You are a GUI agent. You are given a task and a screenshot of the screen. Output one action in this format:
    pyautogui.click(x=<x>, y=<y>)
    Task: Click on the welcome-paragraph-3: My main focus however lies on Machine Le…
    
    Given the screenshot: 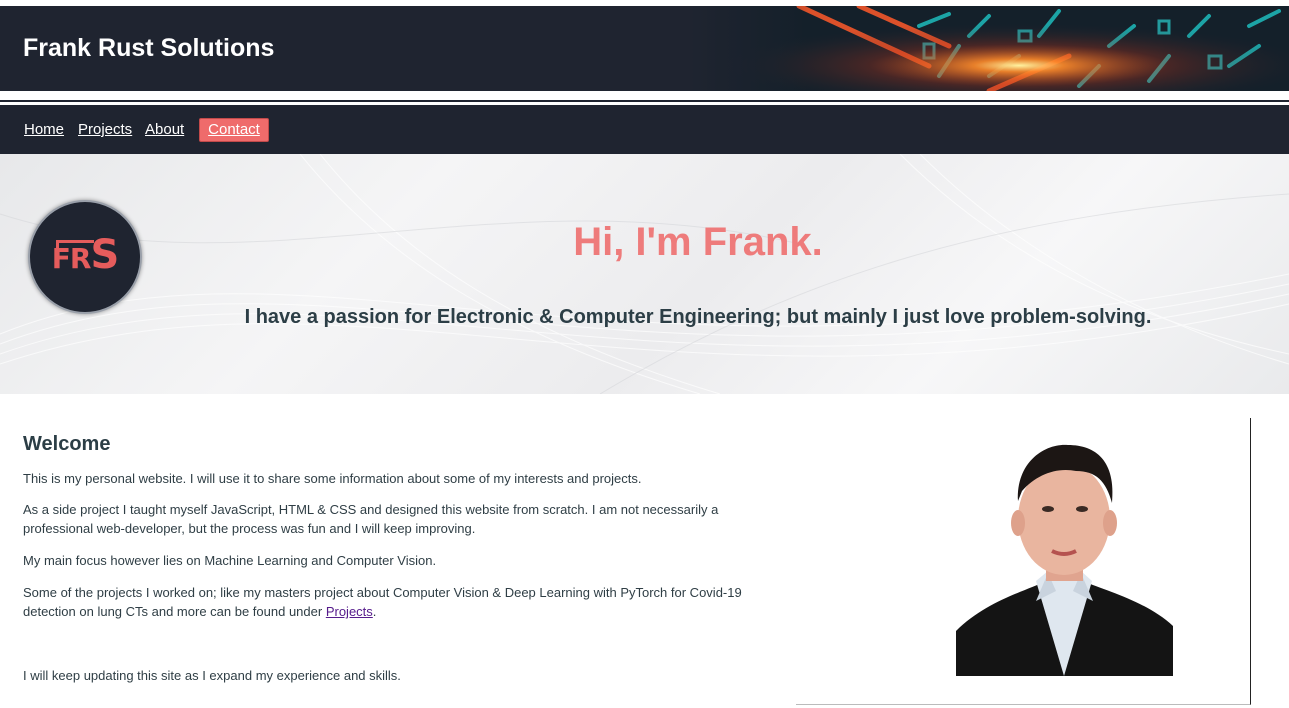 What is the action you would take?
    pyautogui.click(x=230, y=560)
    